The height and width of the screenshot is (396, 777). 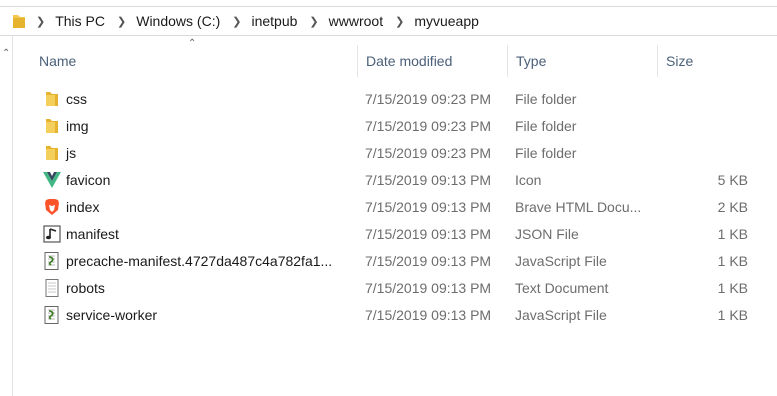 I want to click on text-document-icon, so click(x=52, y=288).